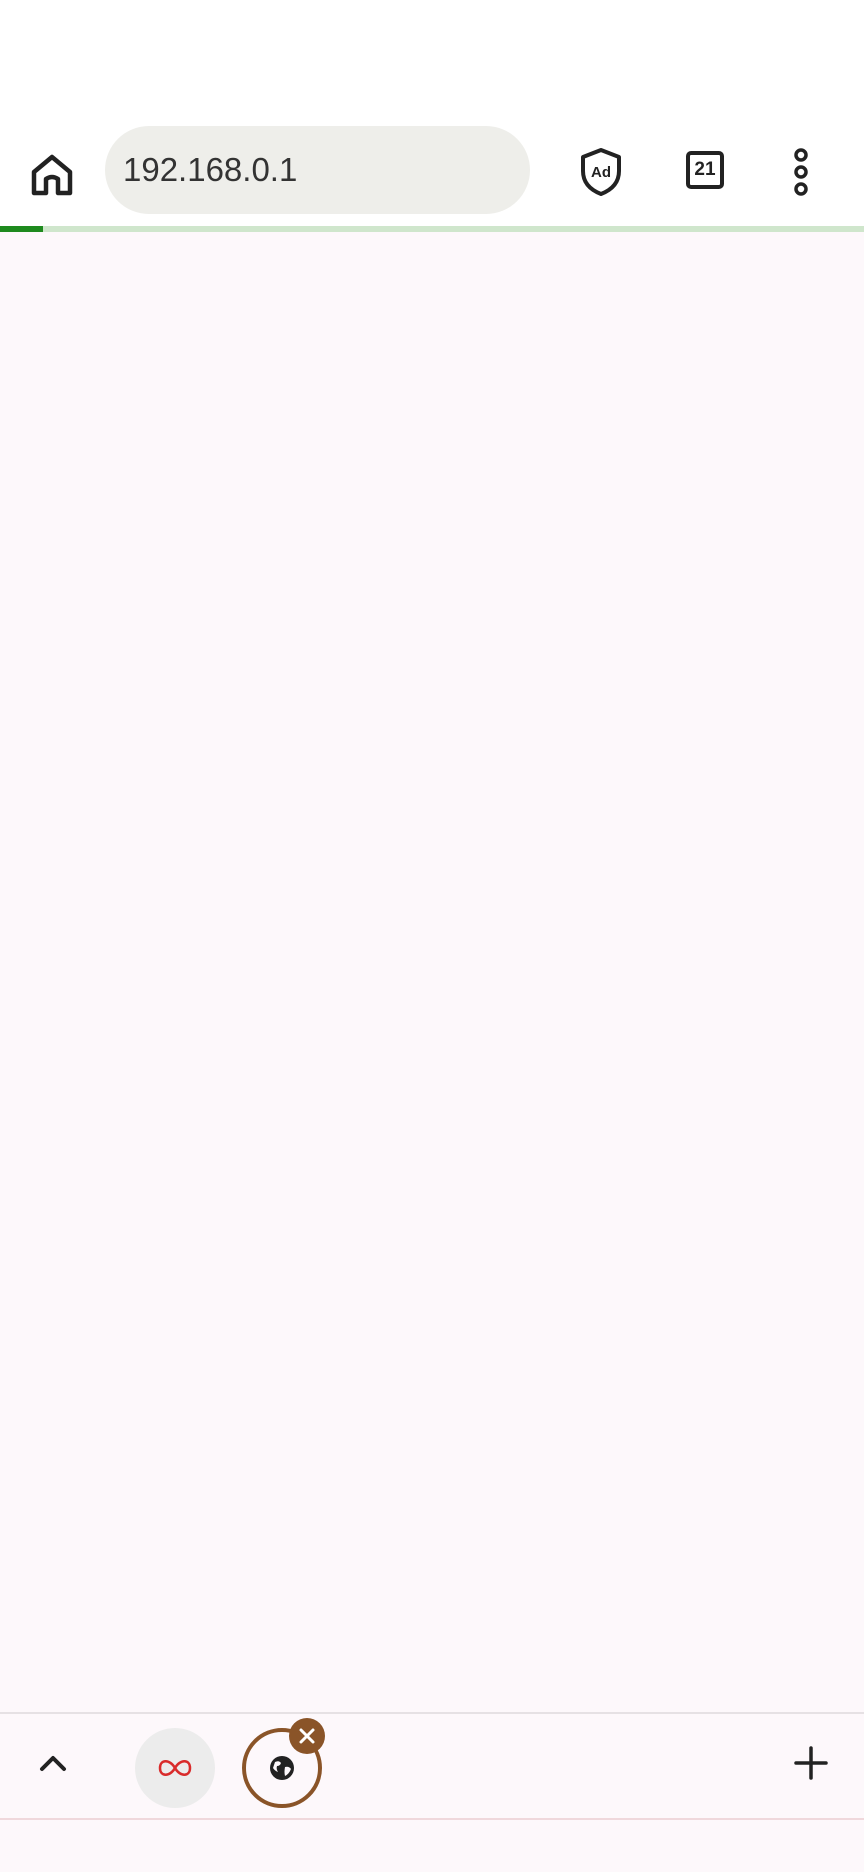  What do you see at coordinates (282, 1768) in the screenshot?
I see `globe-icon` at bounding box center [282, 1768].